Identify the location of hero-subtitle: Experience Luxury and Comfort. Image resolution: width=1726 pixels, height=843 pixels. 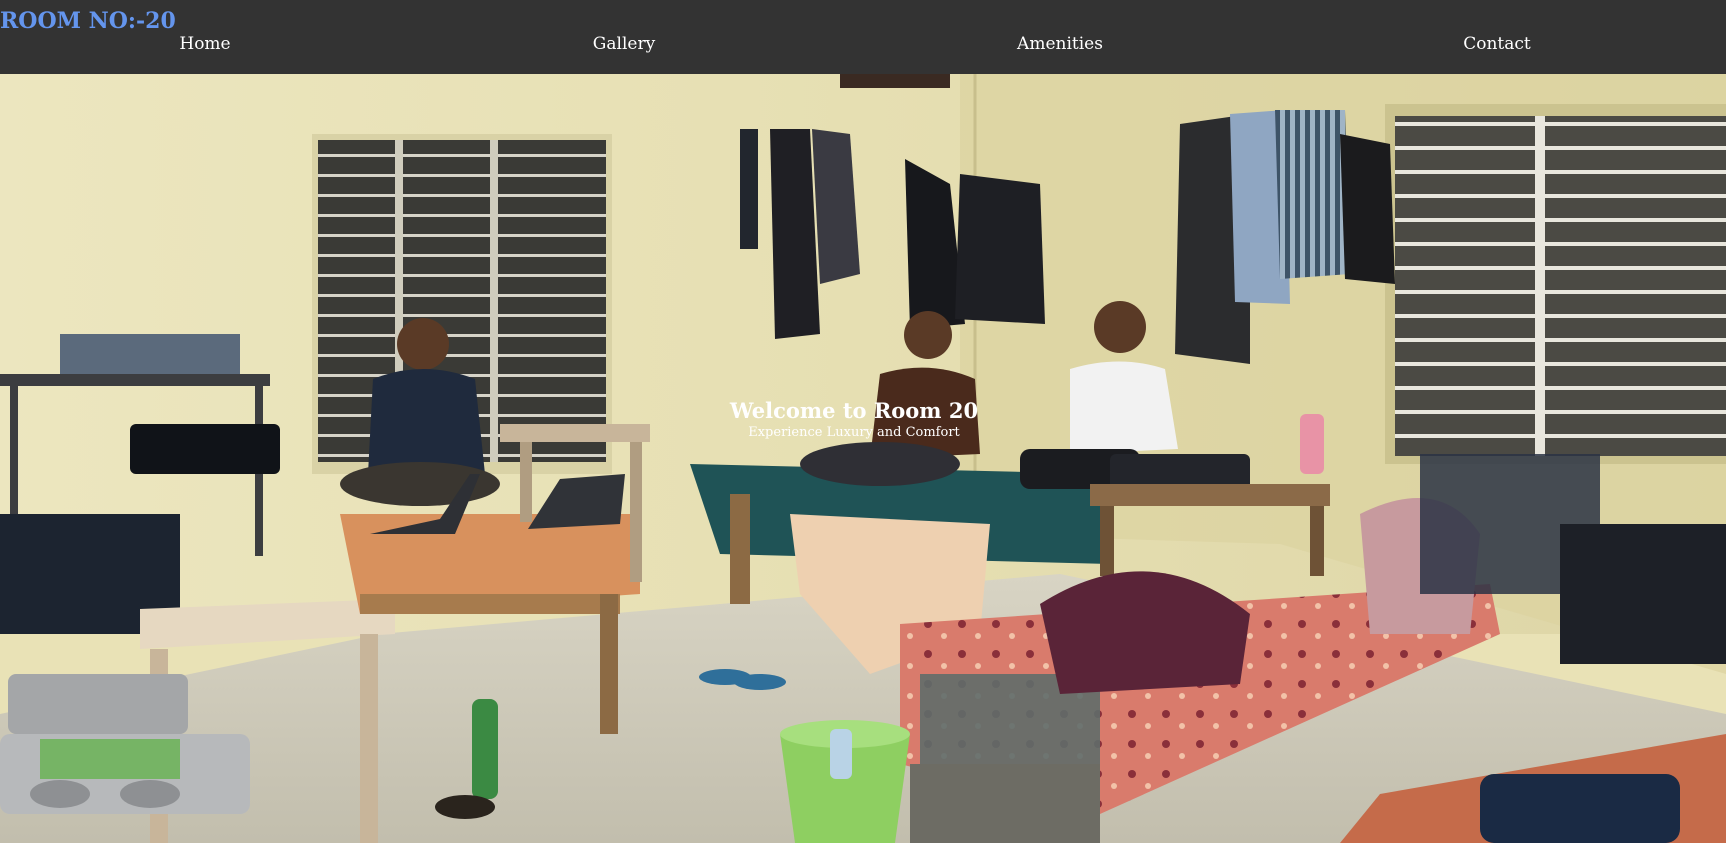
(854, 432).